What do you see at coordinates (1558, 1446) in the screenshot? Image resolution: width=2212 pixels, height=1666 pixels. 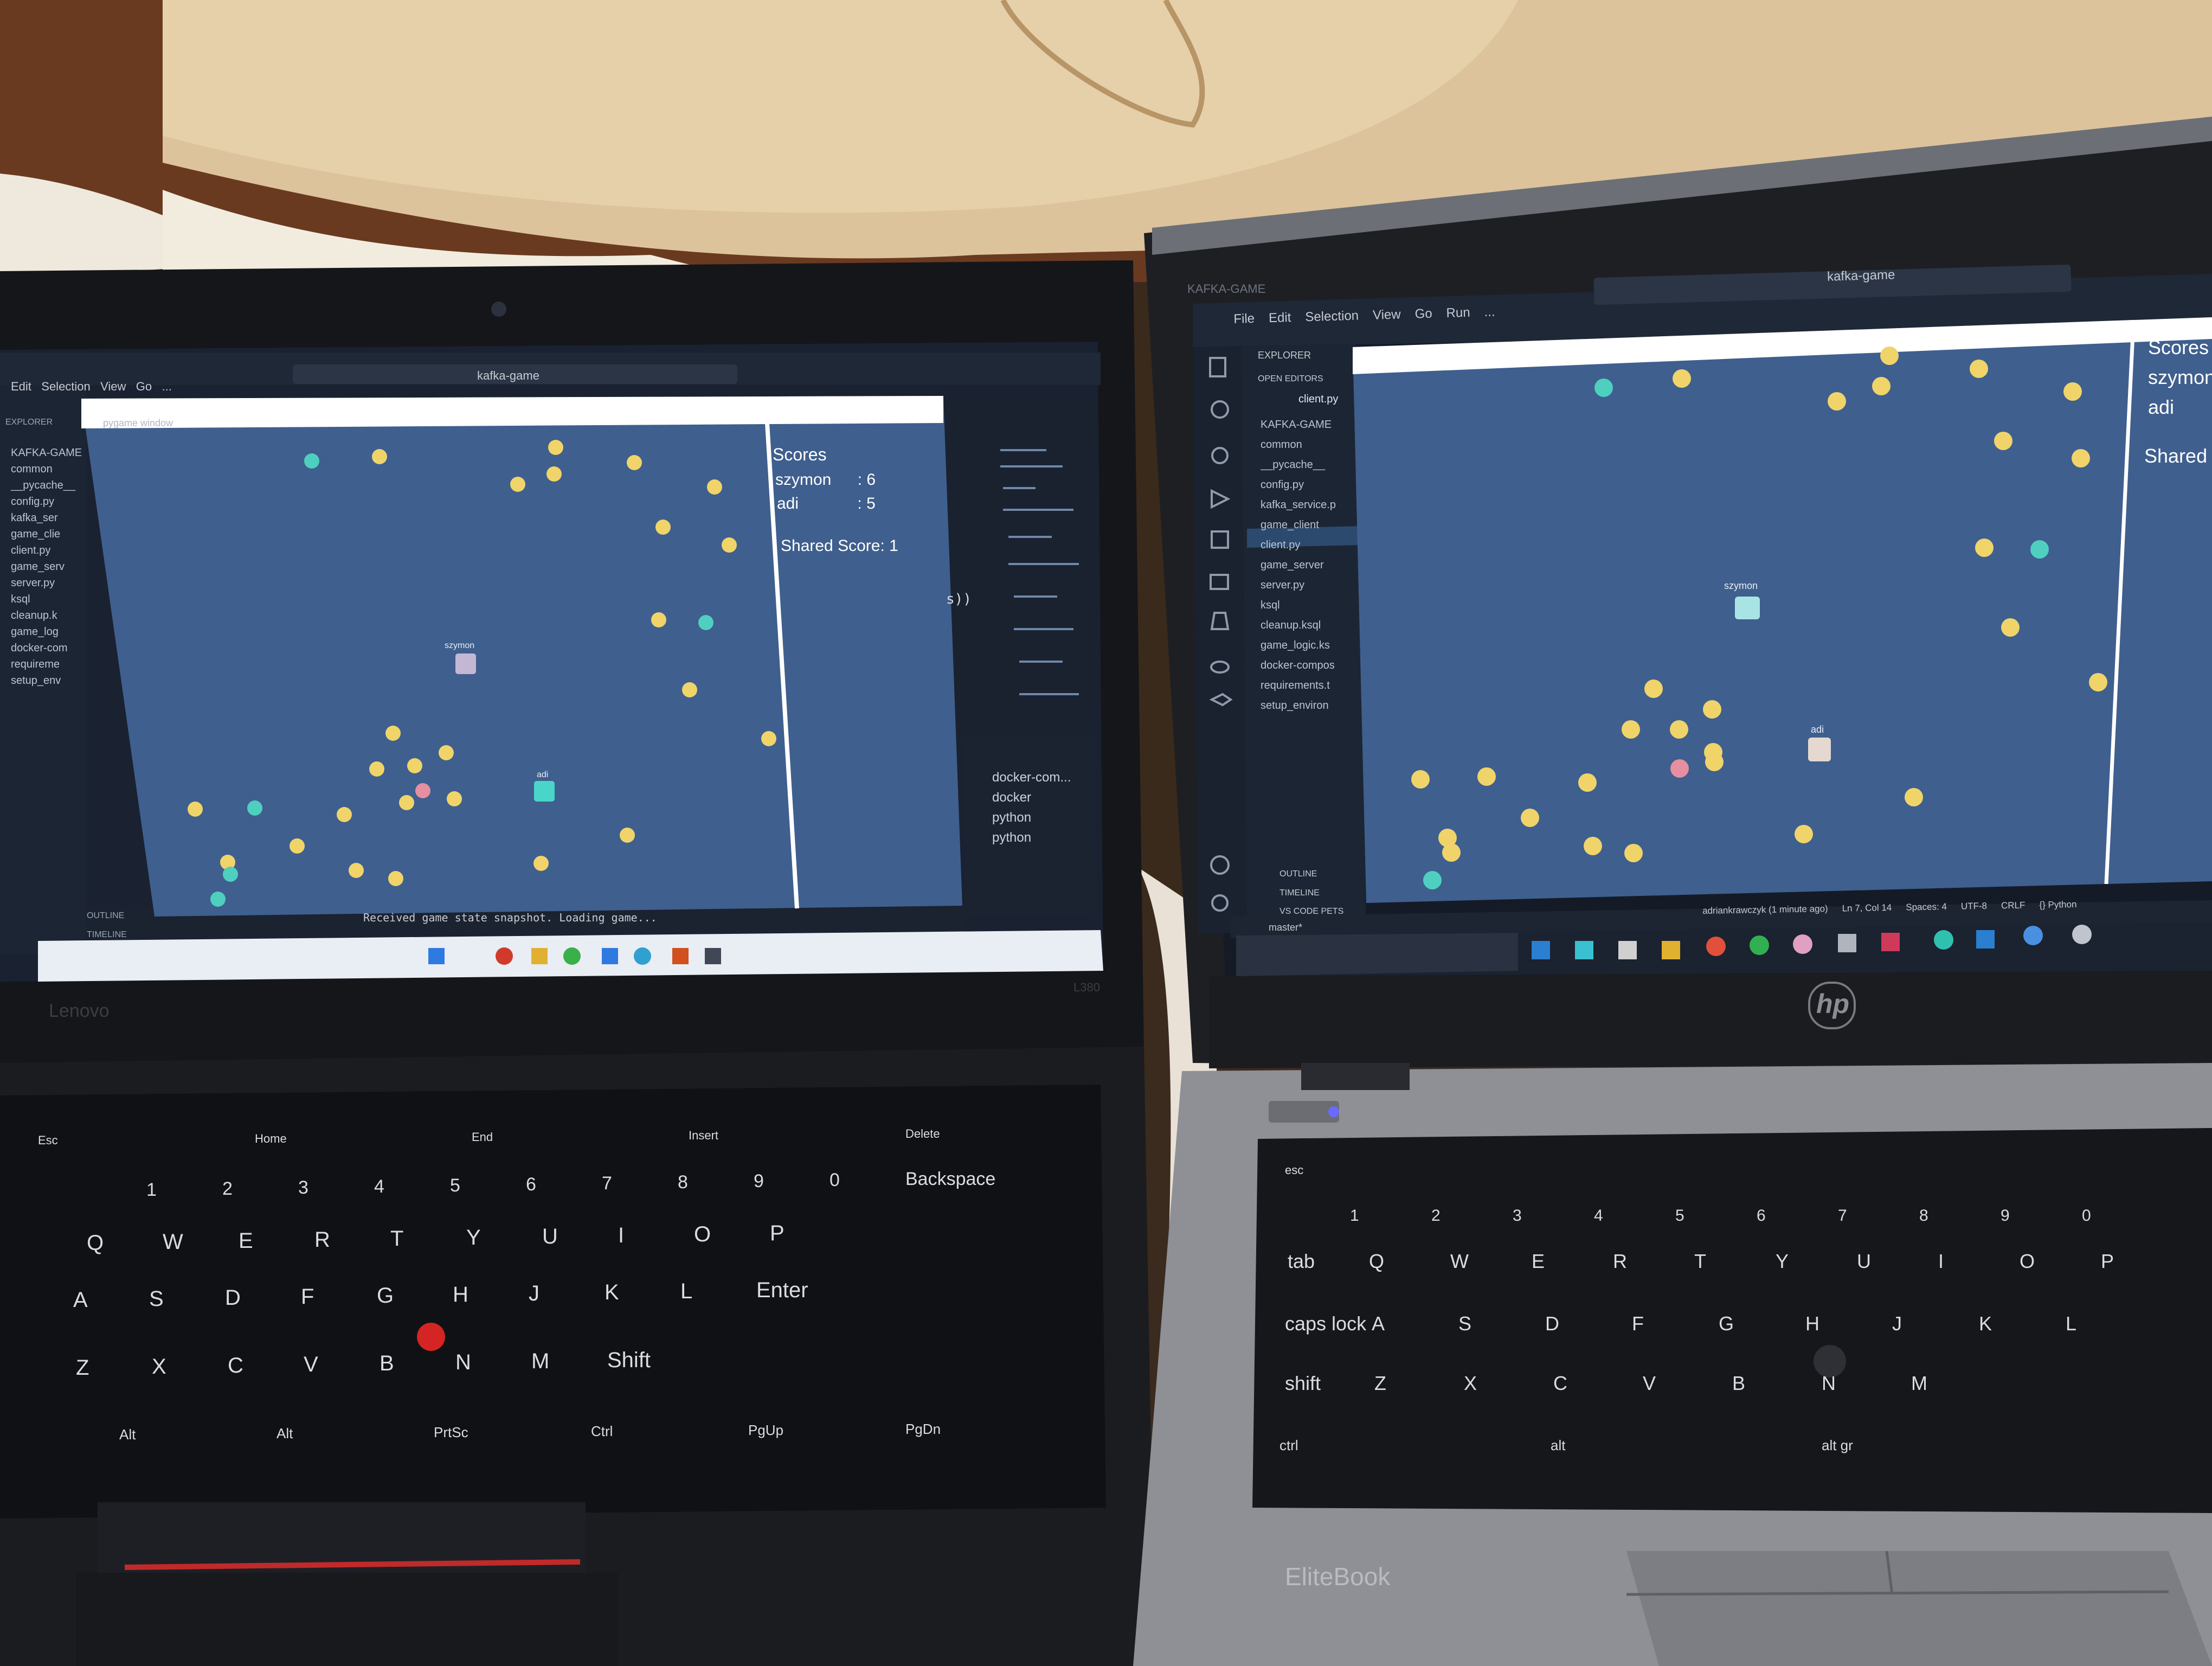 I see `keyboard-key: alt` at bounding box center [1558, 1446].